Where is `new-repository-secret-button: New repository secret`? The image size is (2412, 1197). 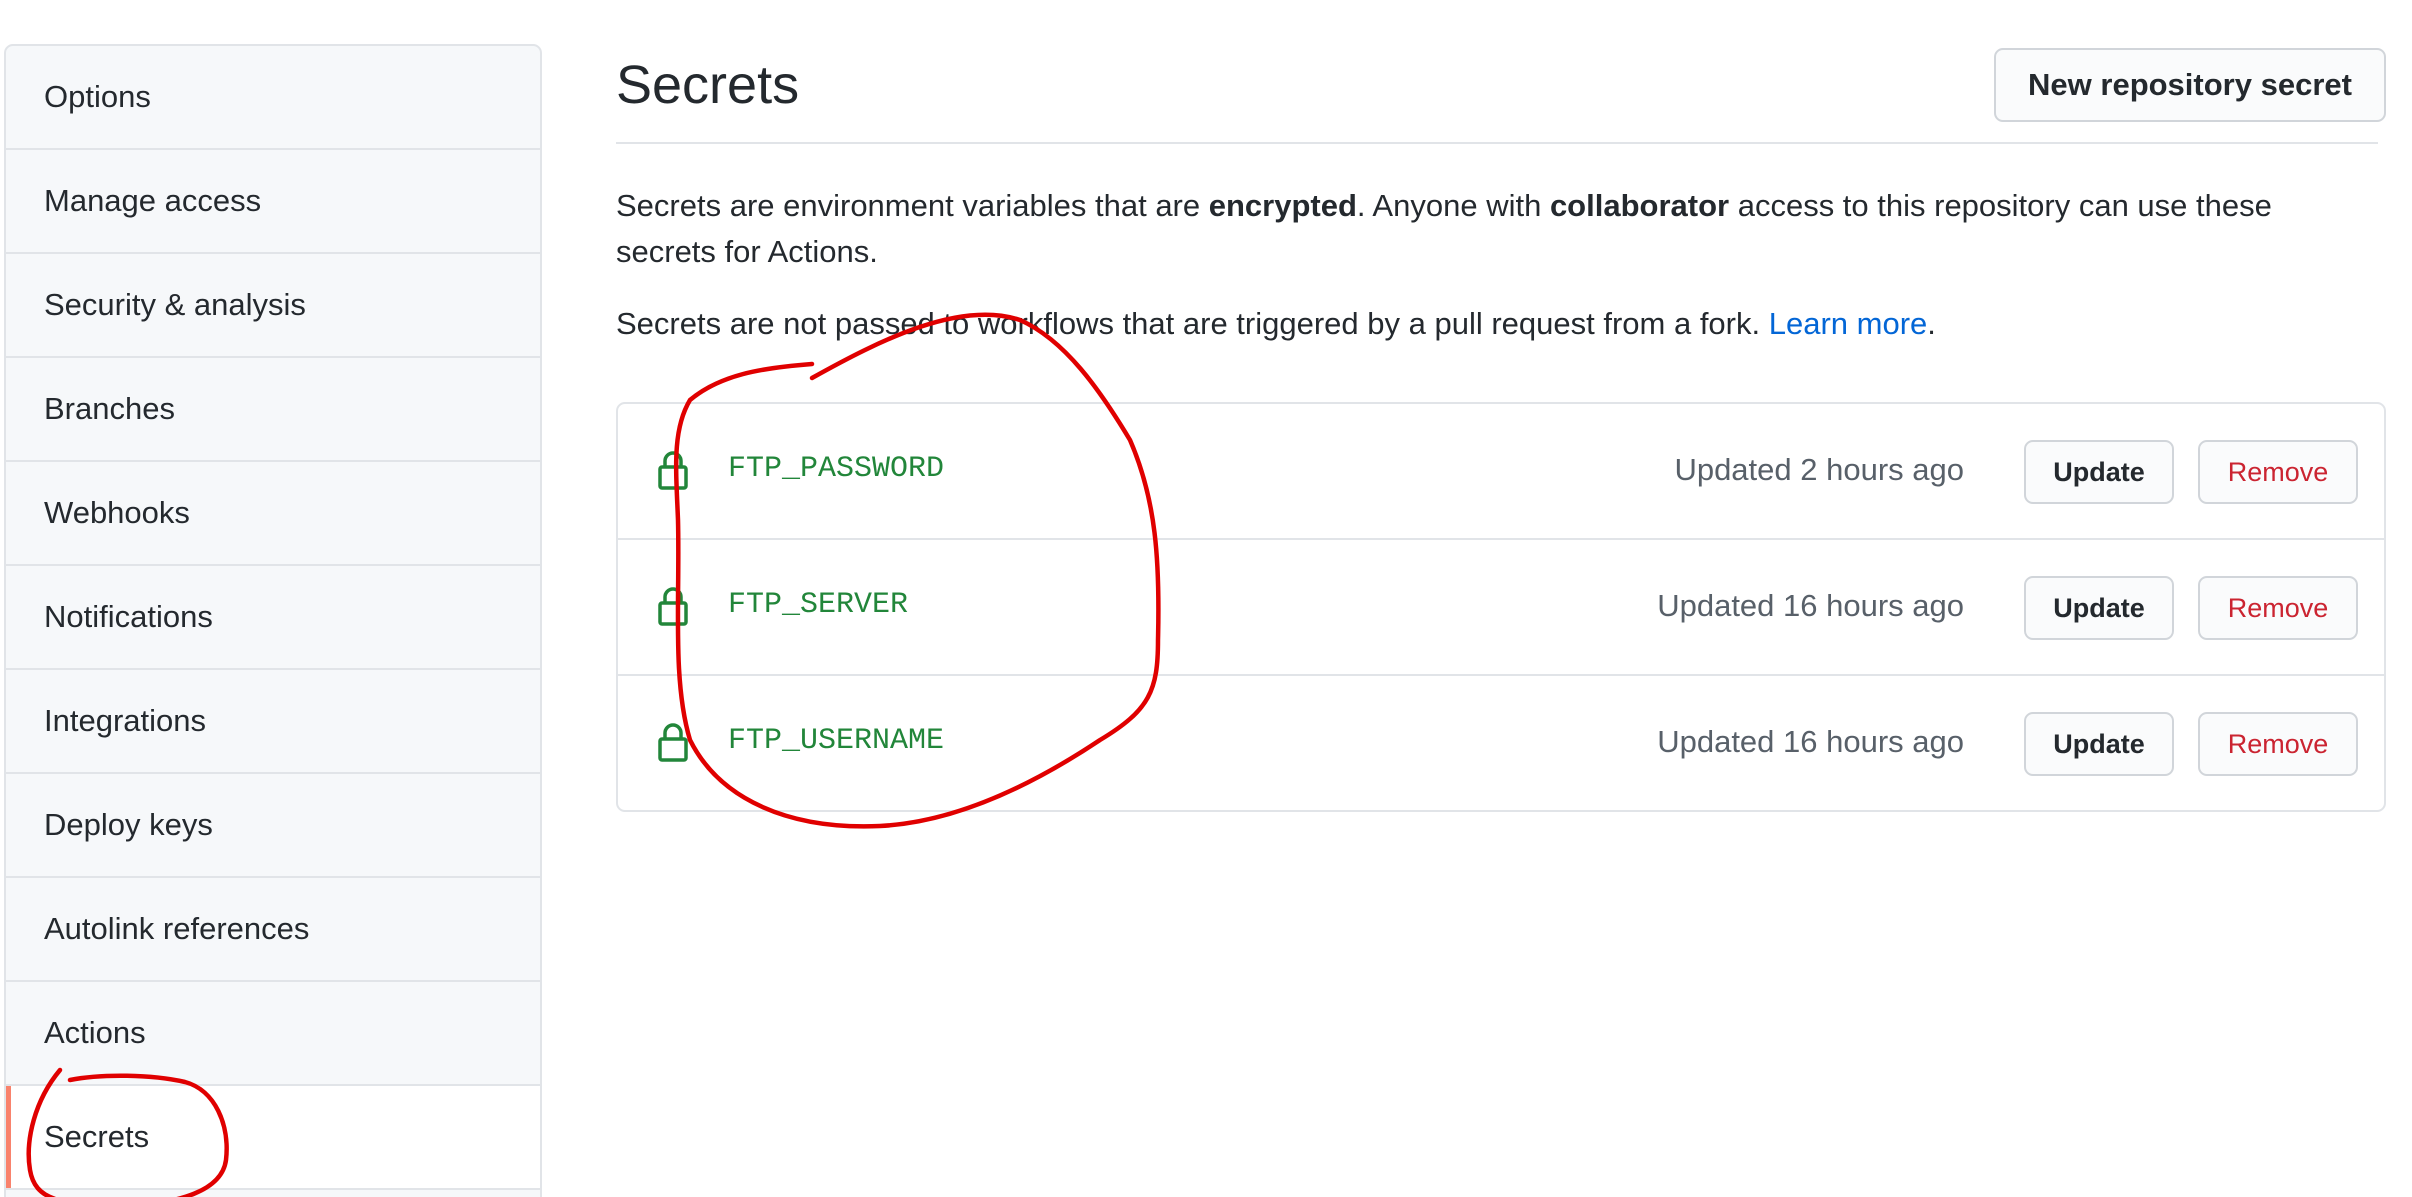
new-repository-secret-button: New repository secret is located at coordinates (2190, 85).